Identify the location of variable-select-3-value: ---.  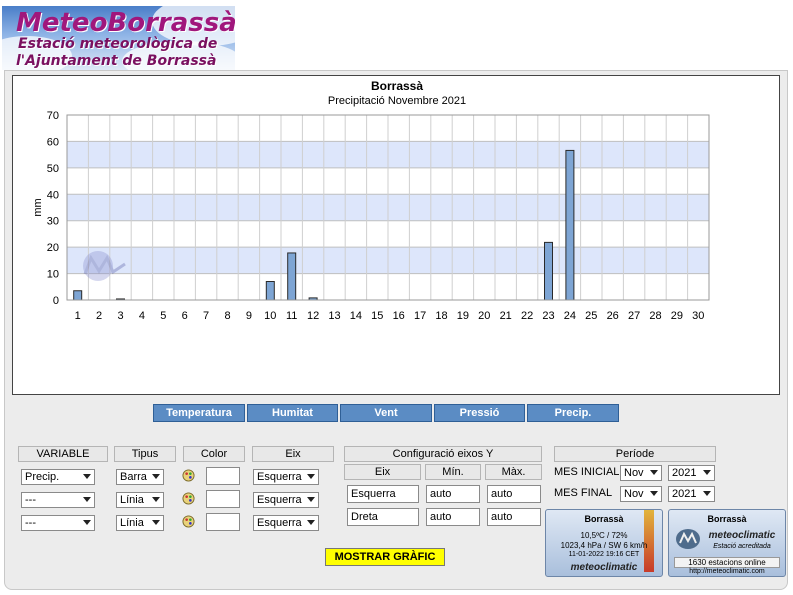
(30, 523).